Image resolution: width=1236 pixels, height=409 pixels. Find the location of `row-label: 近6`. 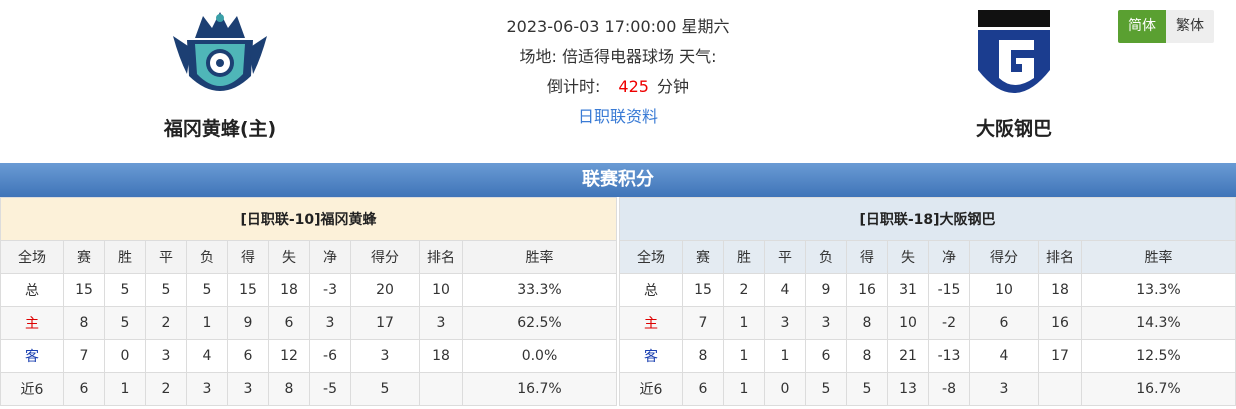

row-label: 近6 is located at coordinates (651, 389).